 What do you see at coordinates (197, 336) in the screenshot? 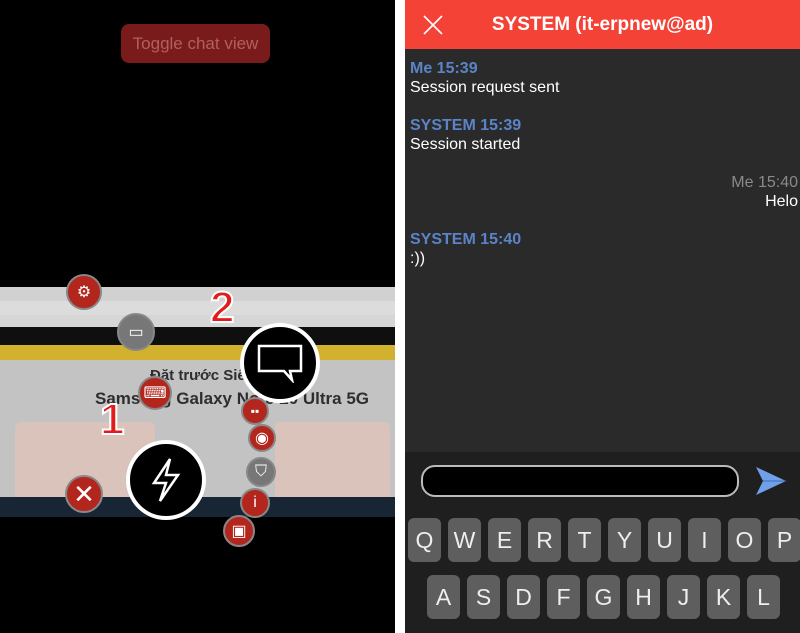
I see `site-header` at bounding box center [197, 336].